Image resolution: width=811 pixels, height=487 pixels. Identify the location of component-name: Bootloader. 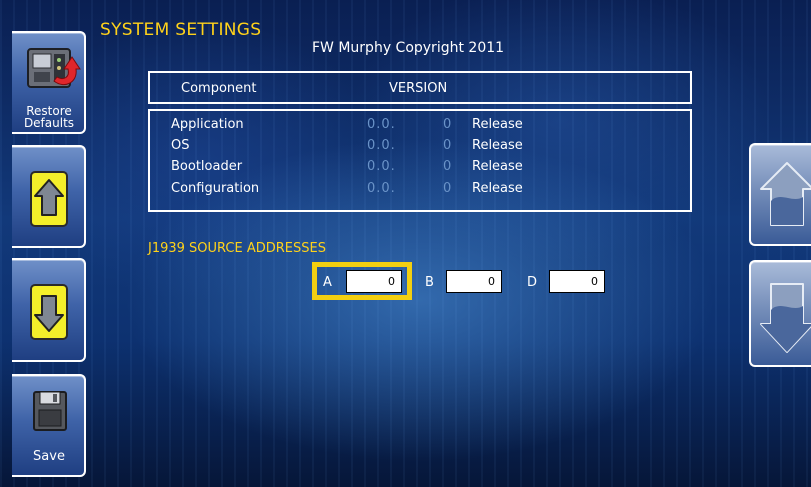
(207, 166).